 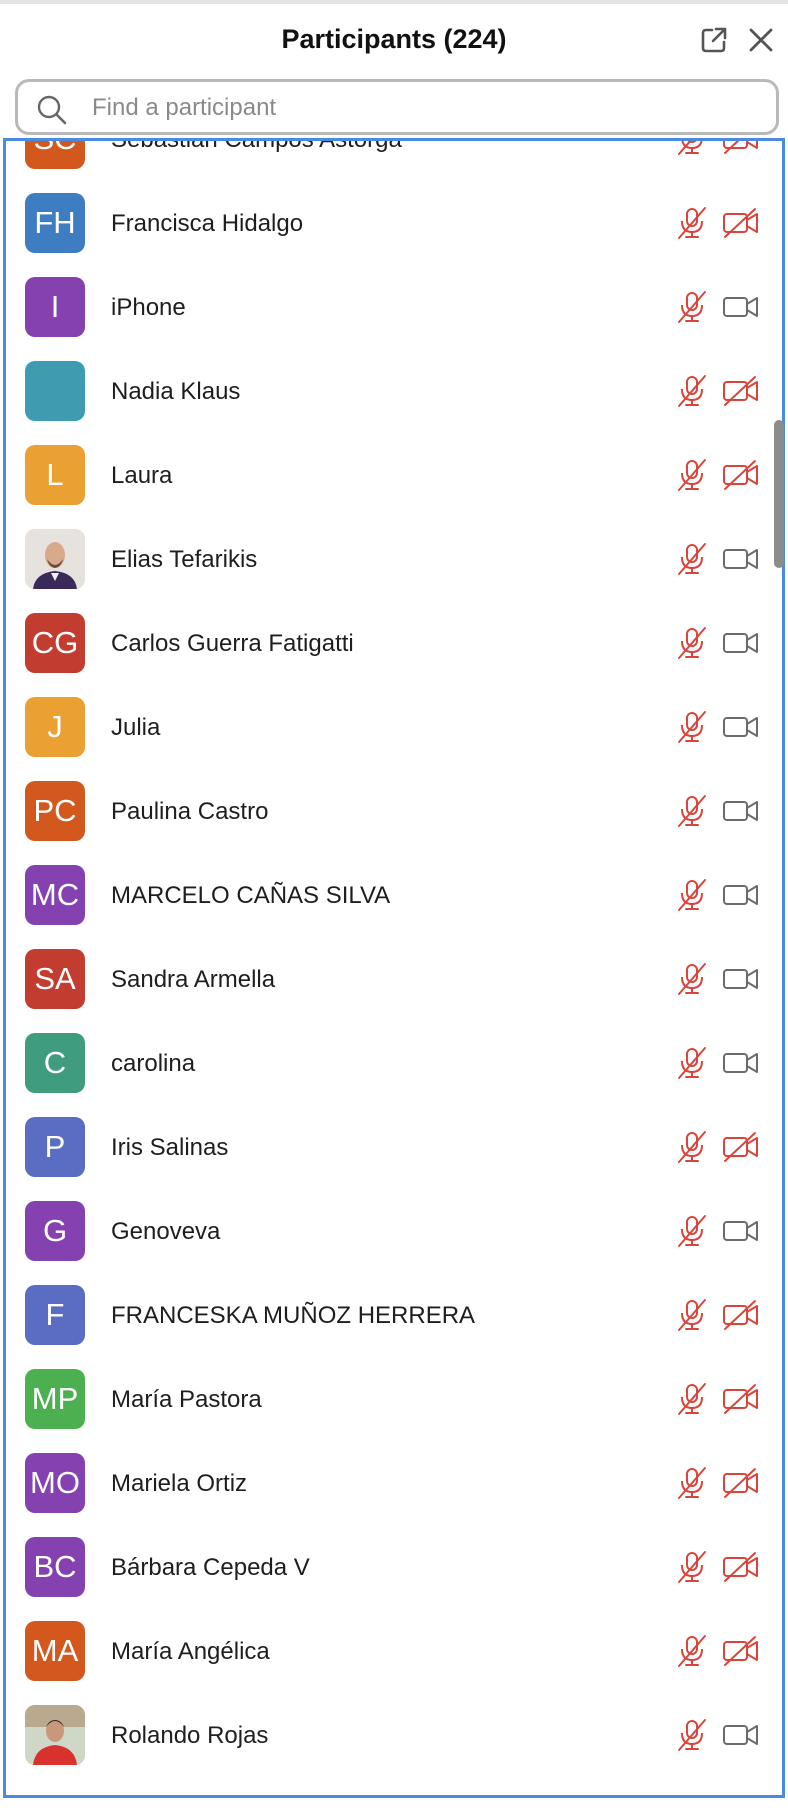 I want to click on avatar-initials: F, so click(x=55, y=1314).